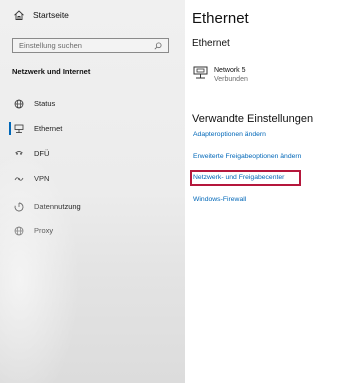 Image resolution: width=360 pixels, height=383 pixels. I want to click on active-indicator, so click(10, 128).